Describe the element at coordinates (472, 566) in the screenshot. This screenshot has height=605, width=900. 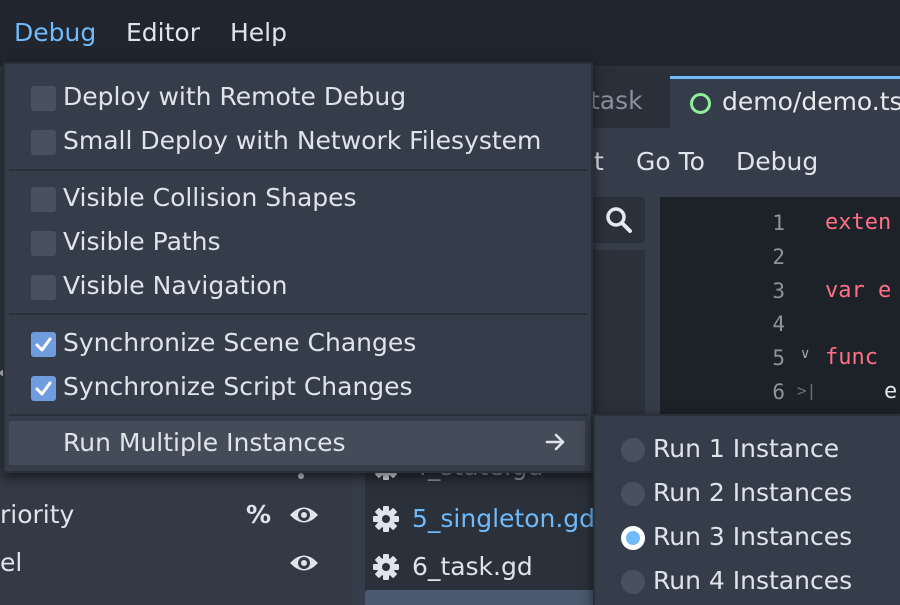
I see `file-name: 6_task.gd` at that location.